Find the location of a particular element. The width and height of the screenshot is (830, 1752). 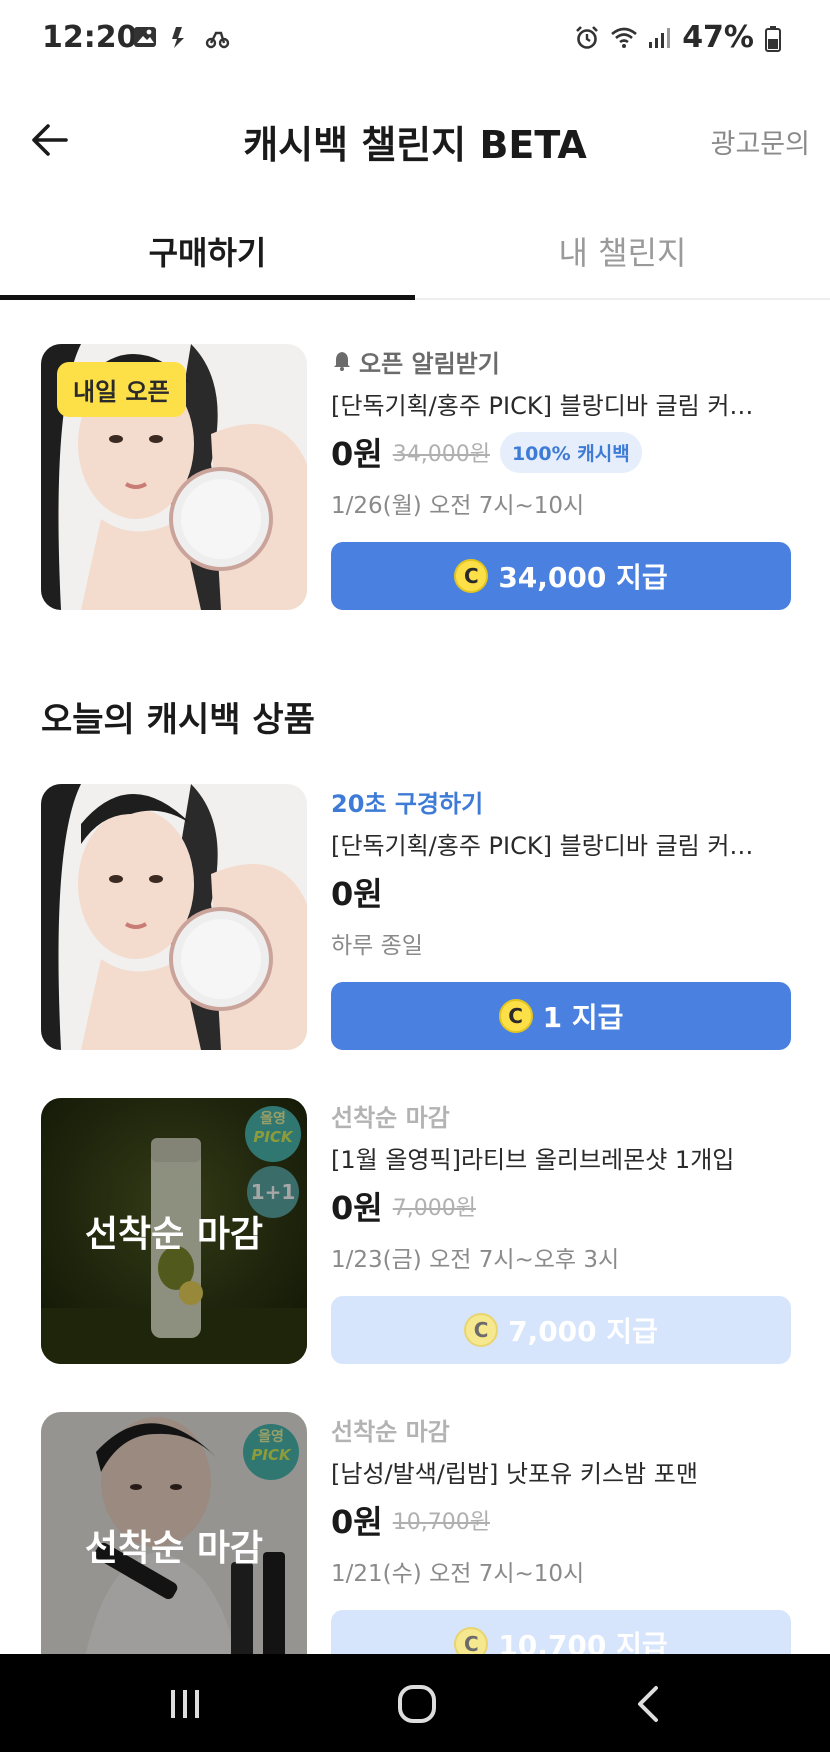

pay-label: 34,000 지급 is located at coordinates (583, 577).